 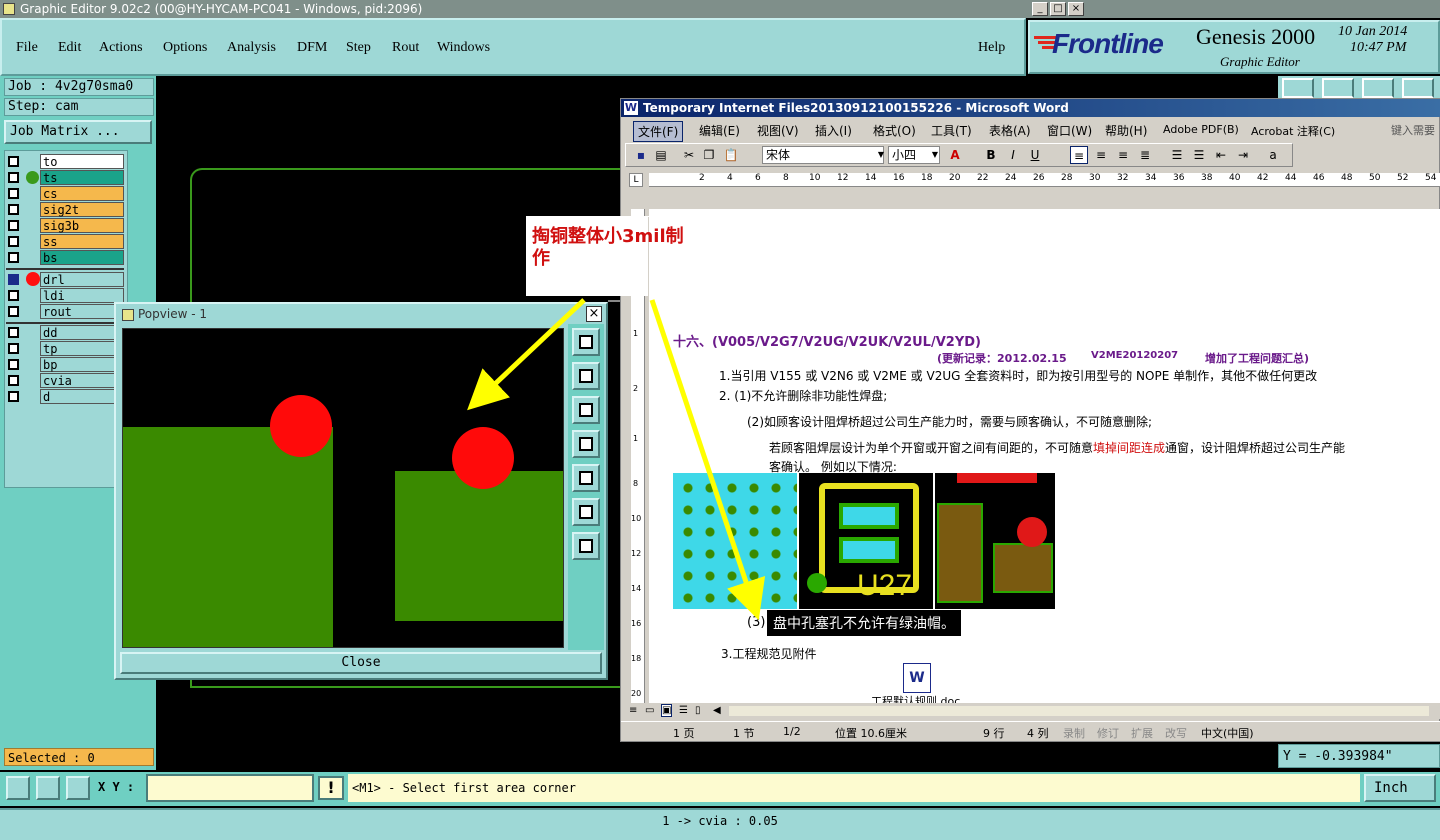 What do you see at coordinates (1359, 756) in the screenshot?
I see `coordinate-y-readout: Y = -0.393984"` at bounding box center [1359, 756].